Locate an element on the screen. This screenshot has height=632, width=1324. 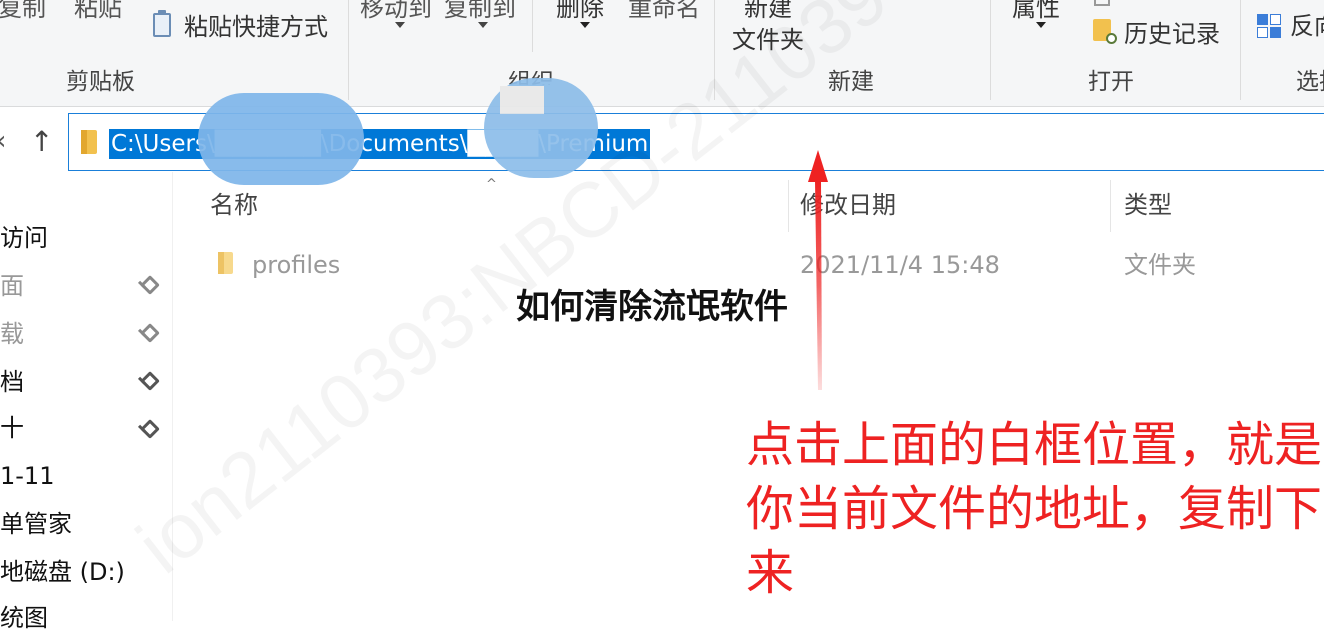
column-header-modified: 修改日期 is located at coordinates (848, 205).